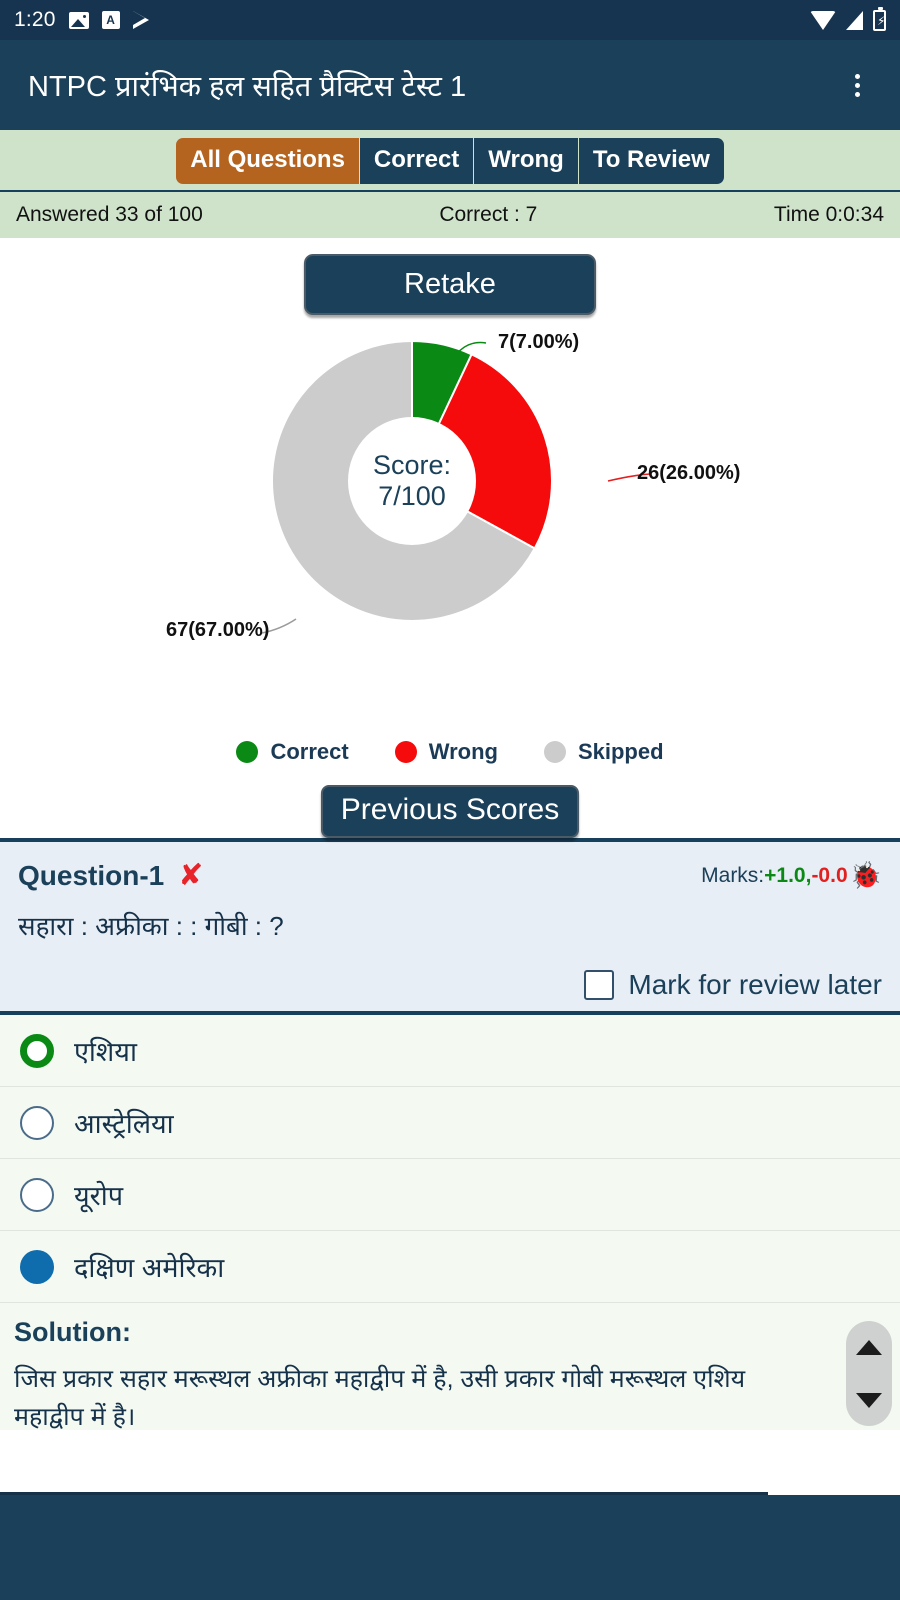 The height and width of the screenshot is (1600, 900). I want to click on previous-scores-button: Previous Scores, so click(450, 812).